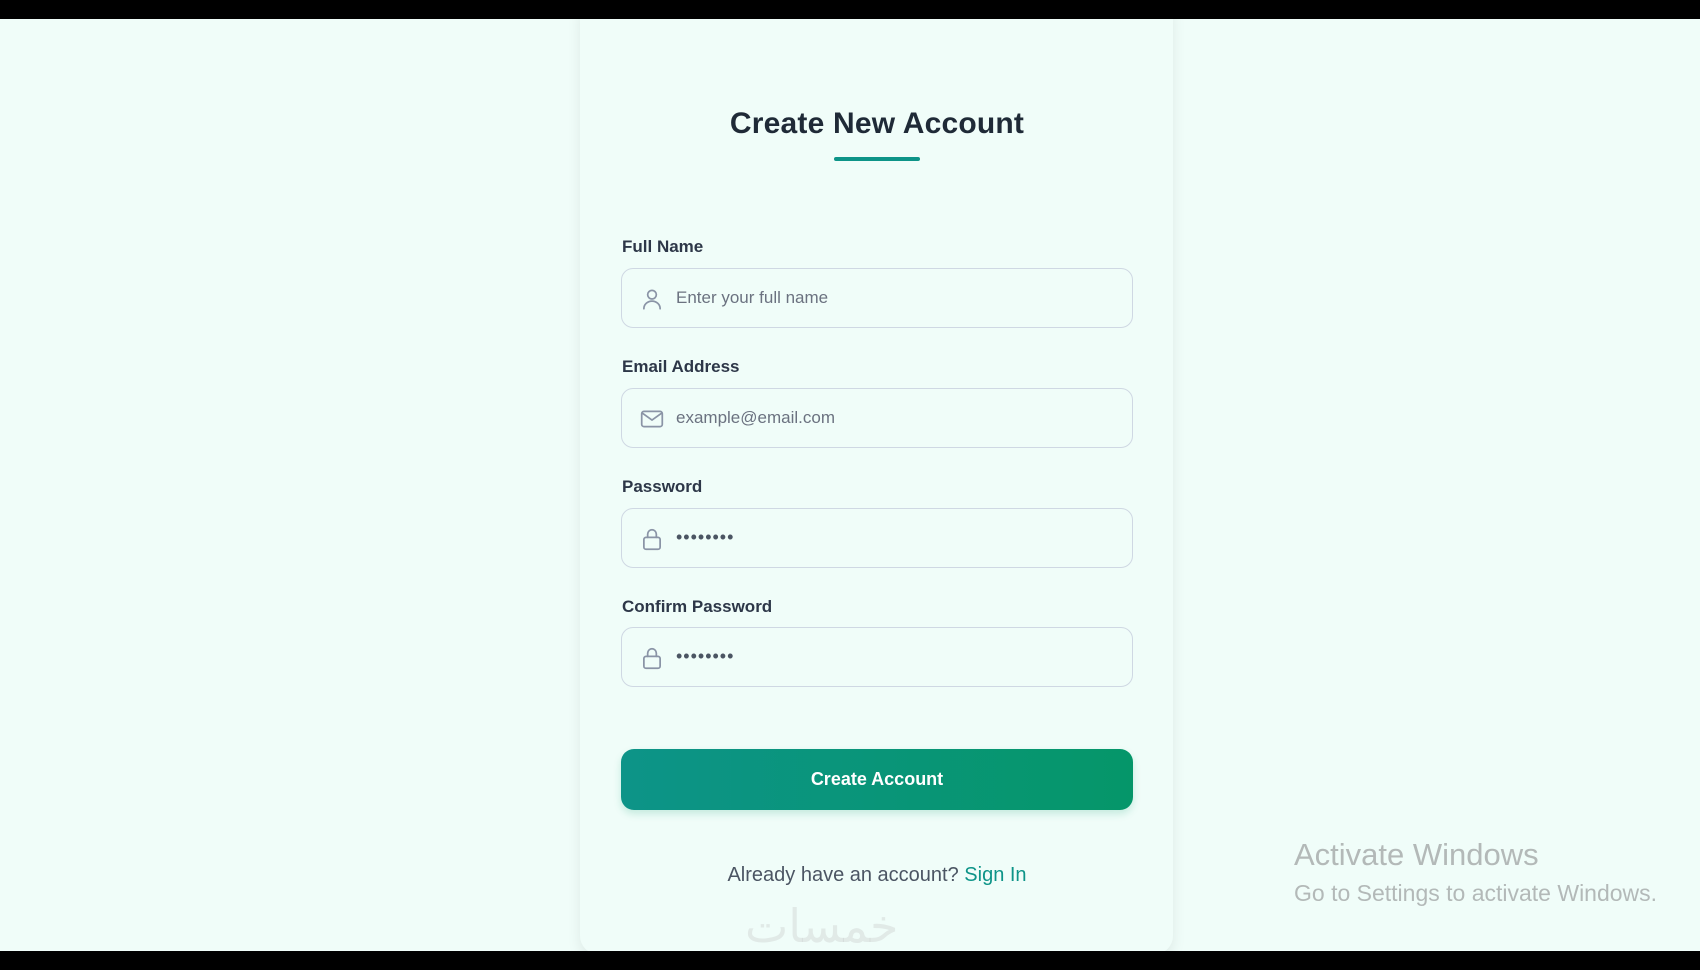 This screenshot has height=970, width=1700. I want to click on email-field, so click(877, 418).